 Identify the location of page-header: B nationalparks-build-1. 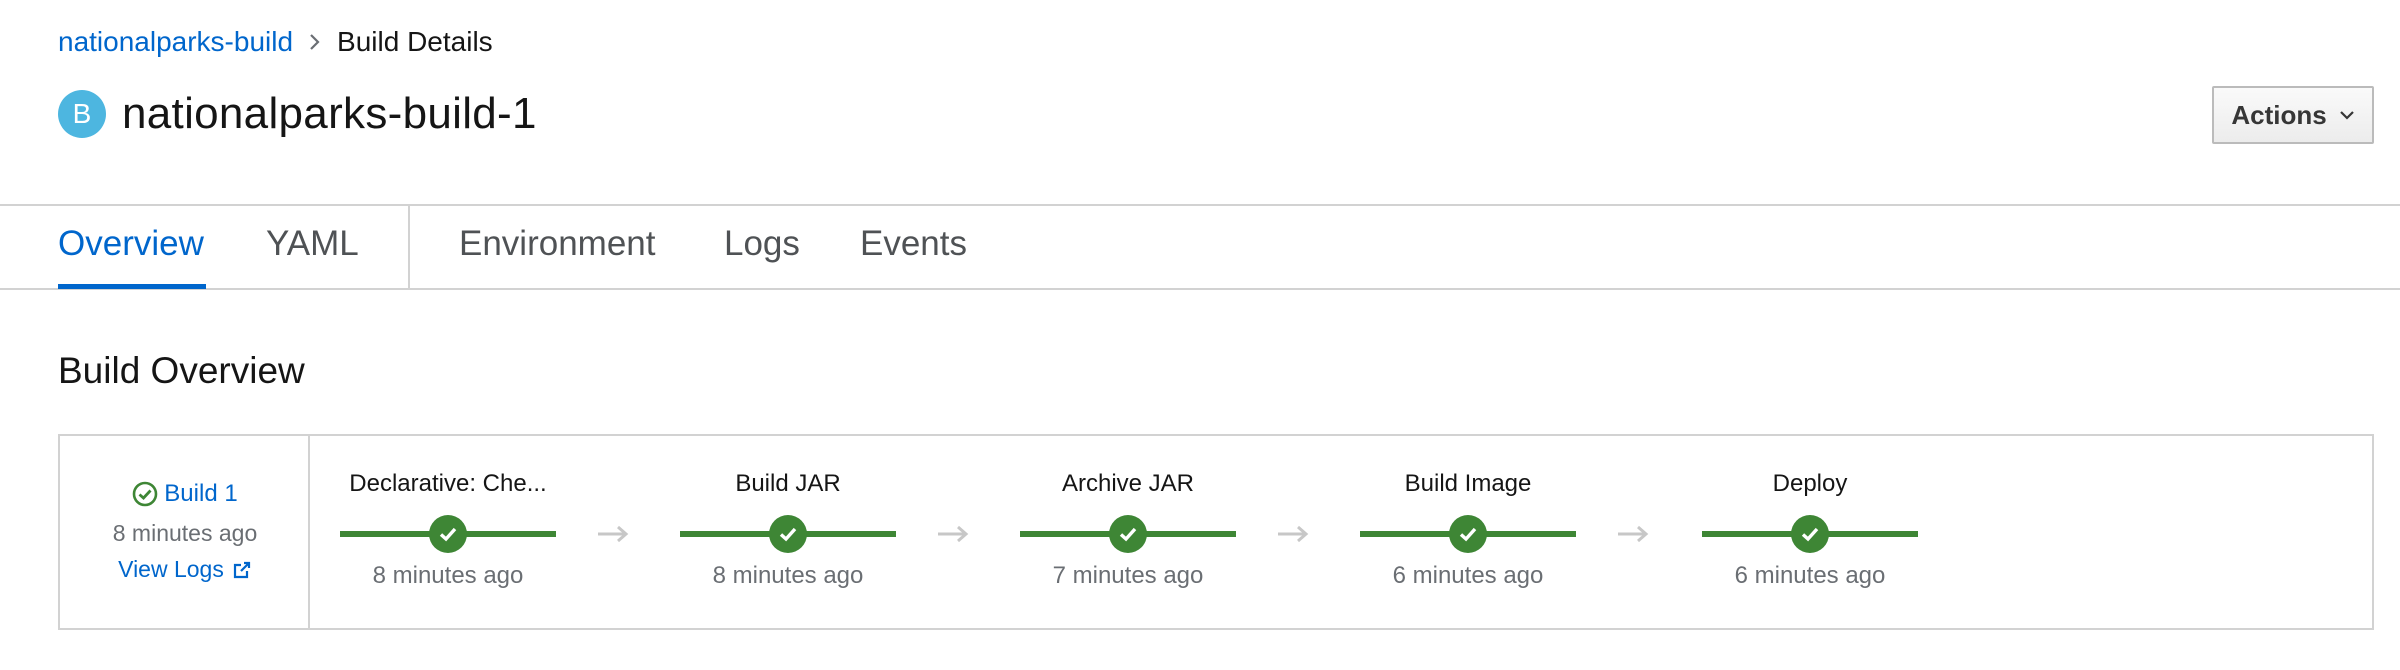
(297, 113).